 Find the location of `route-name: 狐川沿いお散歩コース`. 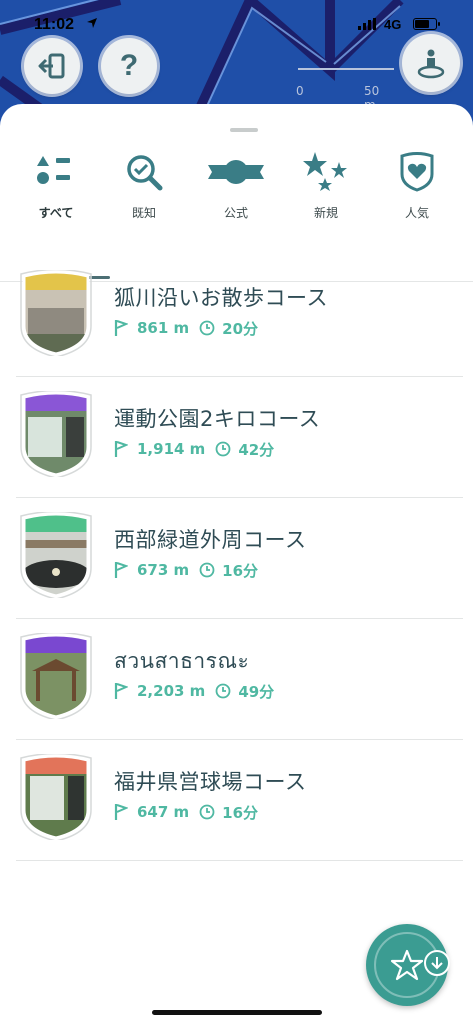

route-name: 狐川沿いお散歩コース is located at coordinates (221, 298).